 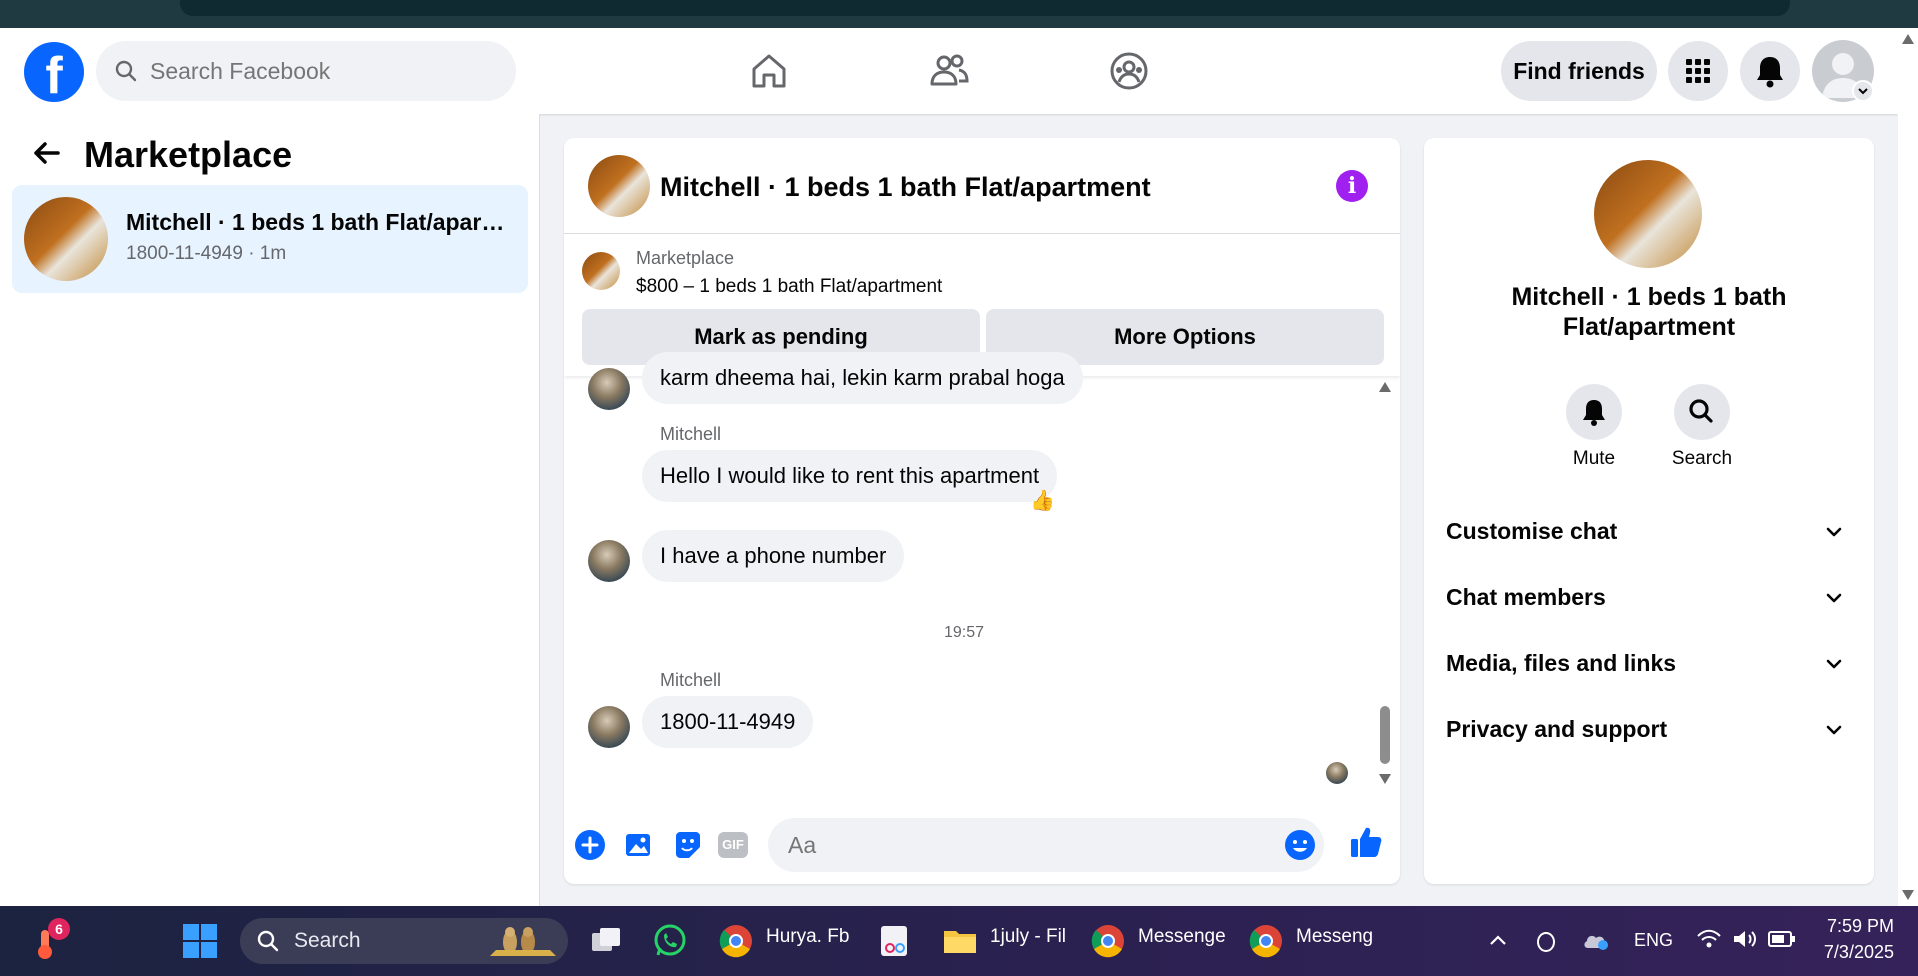 I want to click on page-title: Marketplace, so click(x=188, y=154).